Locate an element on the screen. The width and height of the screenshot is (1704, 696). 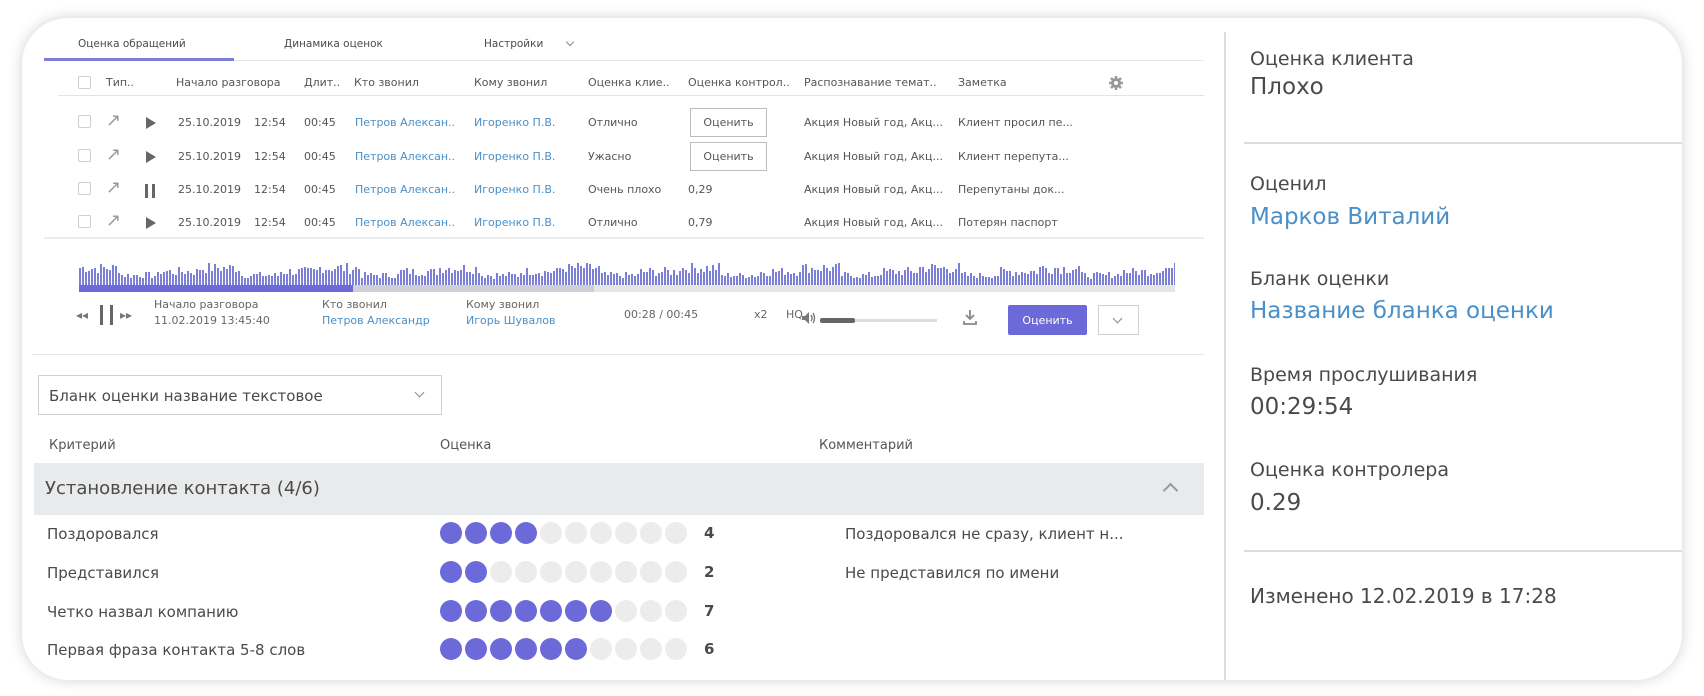
col-client-score: Оценка клие.. is located at coordinates (629, 82).